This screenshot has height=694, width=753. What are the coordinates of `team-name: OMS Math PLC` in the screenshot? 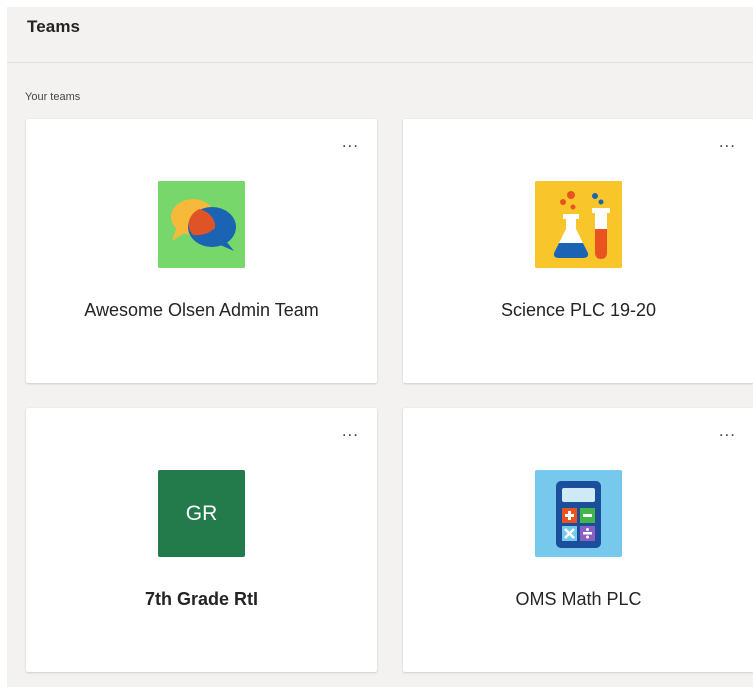 It's located at (578, 599).